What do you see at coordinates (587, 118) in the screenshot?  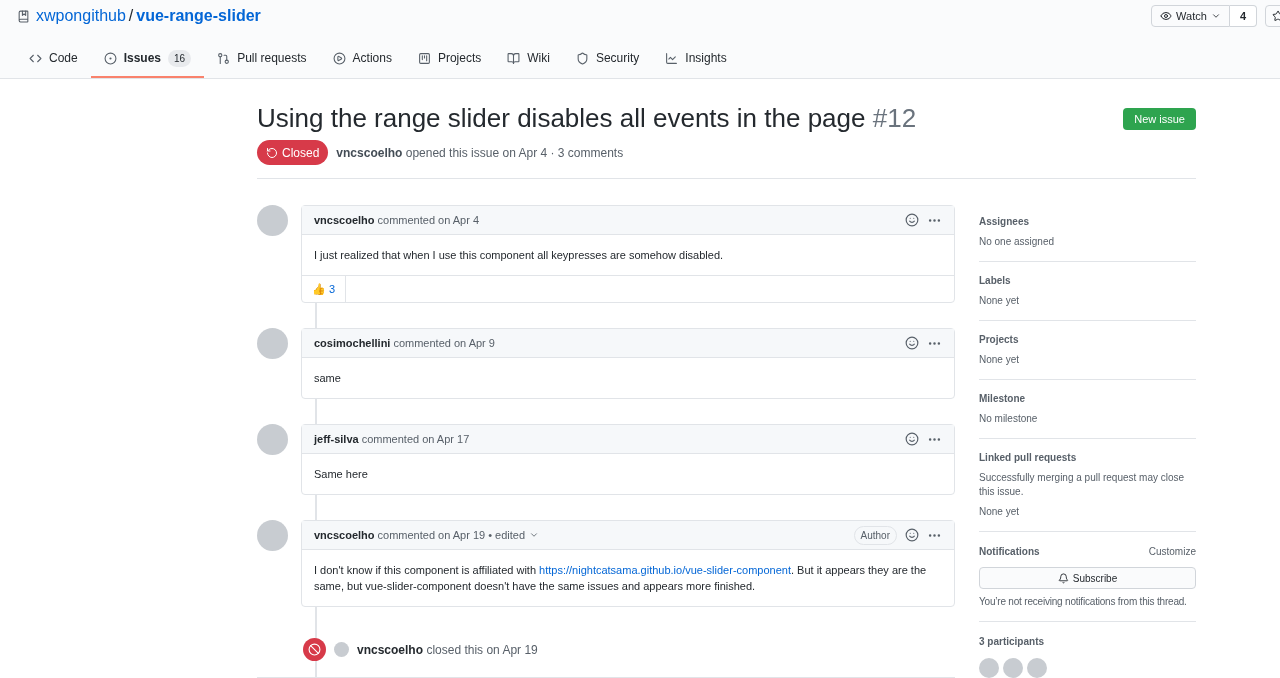 I see `issue-title: Using the range slider disables all events in the page #12` at bounding box center [587, 118].